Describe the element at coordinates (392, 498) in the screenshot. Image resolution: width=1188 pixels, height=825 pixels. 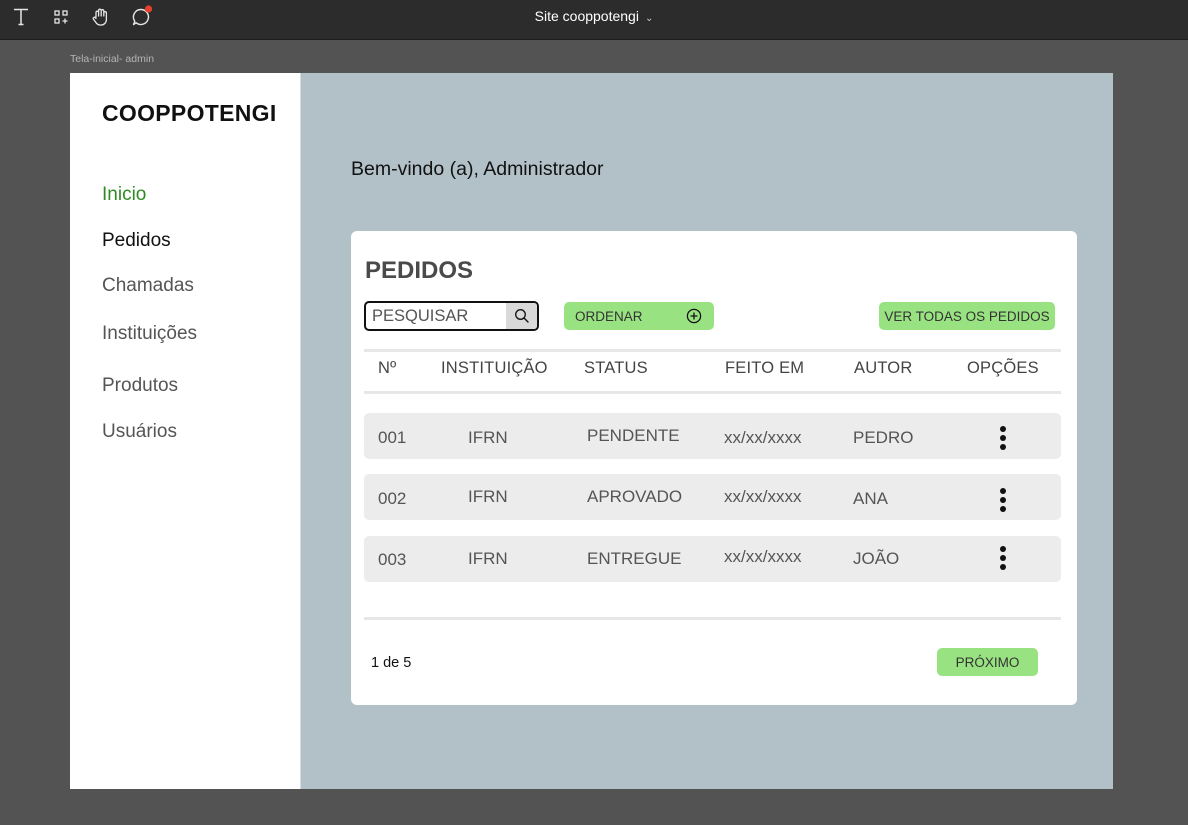
I see `row-number: 002` at that location.